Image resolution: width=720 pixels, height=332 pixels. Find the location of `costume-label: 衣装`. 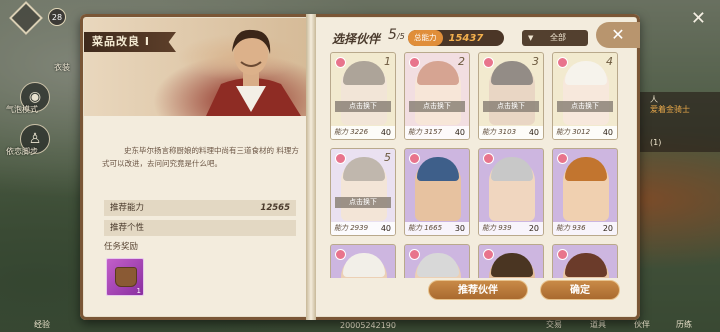

costume-label: 衣装 is located at coordinates (62, 67).